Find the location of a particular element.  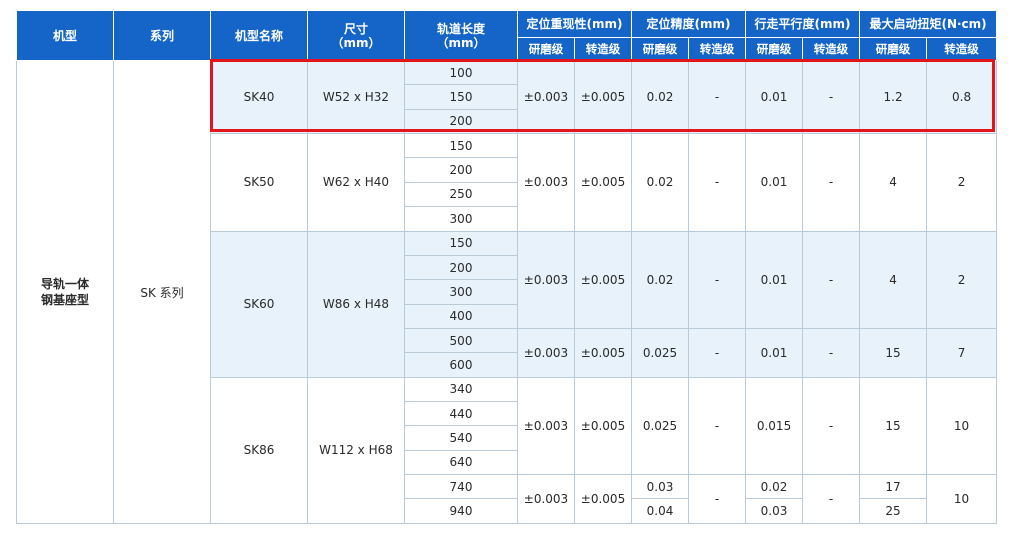

model-name-sk40: SK40 is located at coordinates (259, 97).